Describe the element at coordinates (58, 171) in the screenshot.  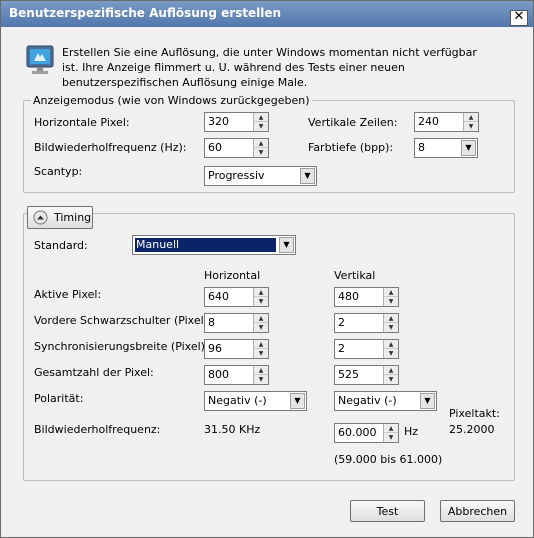
I see `scan-type-label: Scantyp:` at that location.